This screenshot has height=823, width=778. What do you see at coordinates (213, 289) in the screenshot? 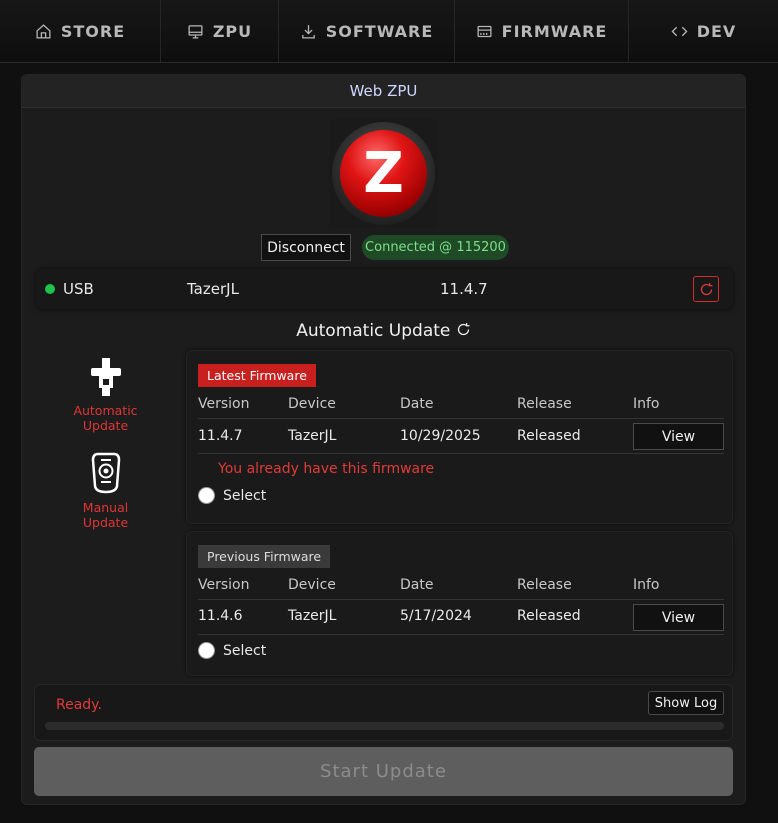
I see `device-name: TazerJL` at bounding box center [213, 289].